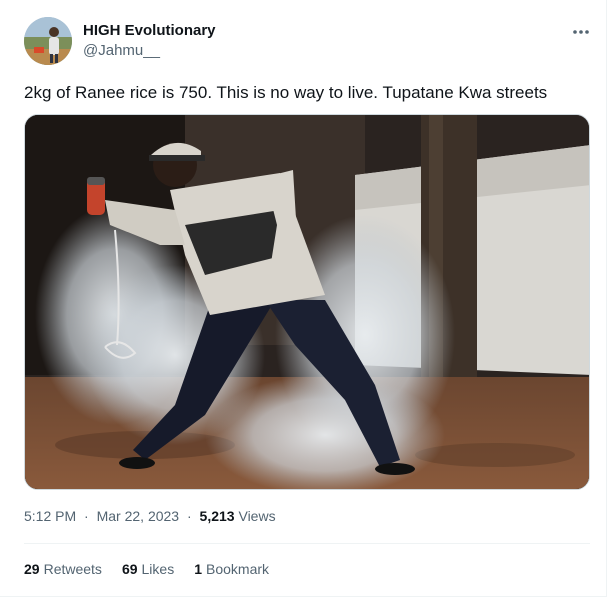 The height and width of the screenshot is (599, 615). What do you see at coordinates (238, 569) in the screenshot?
I see `bookmarks-label: Bookmark` at bounding box center [238, 569].